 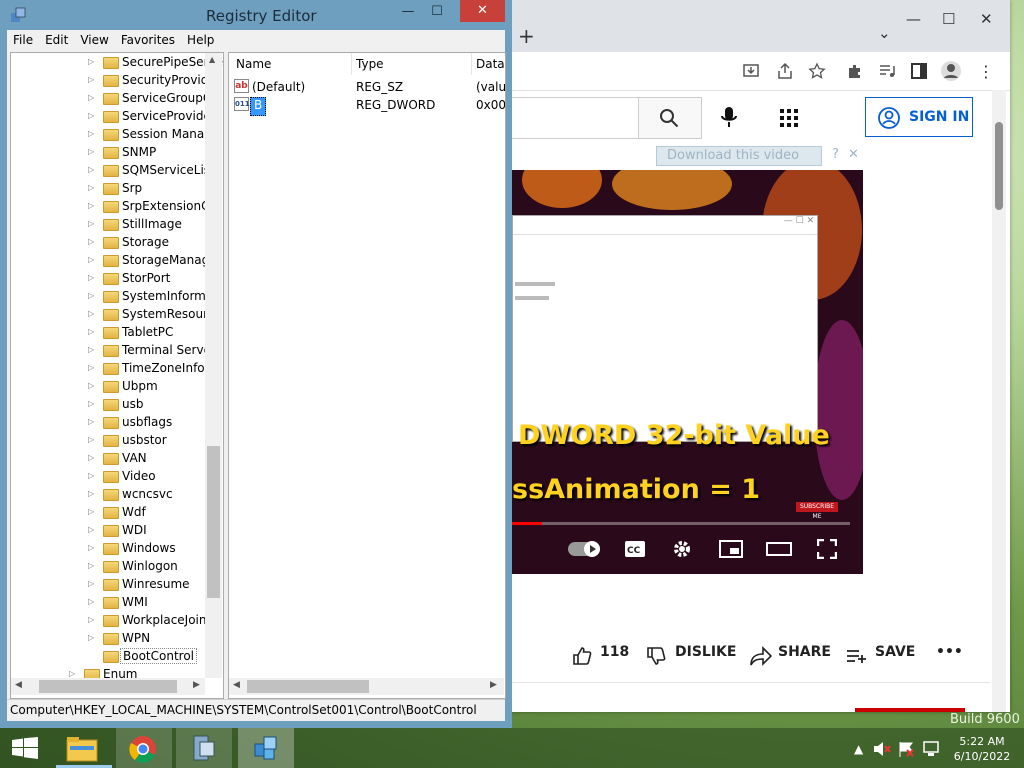 What do you see at coordinates (817, 71) in the screenshot?
I see `bookmark-star-icon` at bounding box center [817, 71].